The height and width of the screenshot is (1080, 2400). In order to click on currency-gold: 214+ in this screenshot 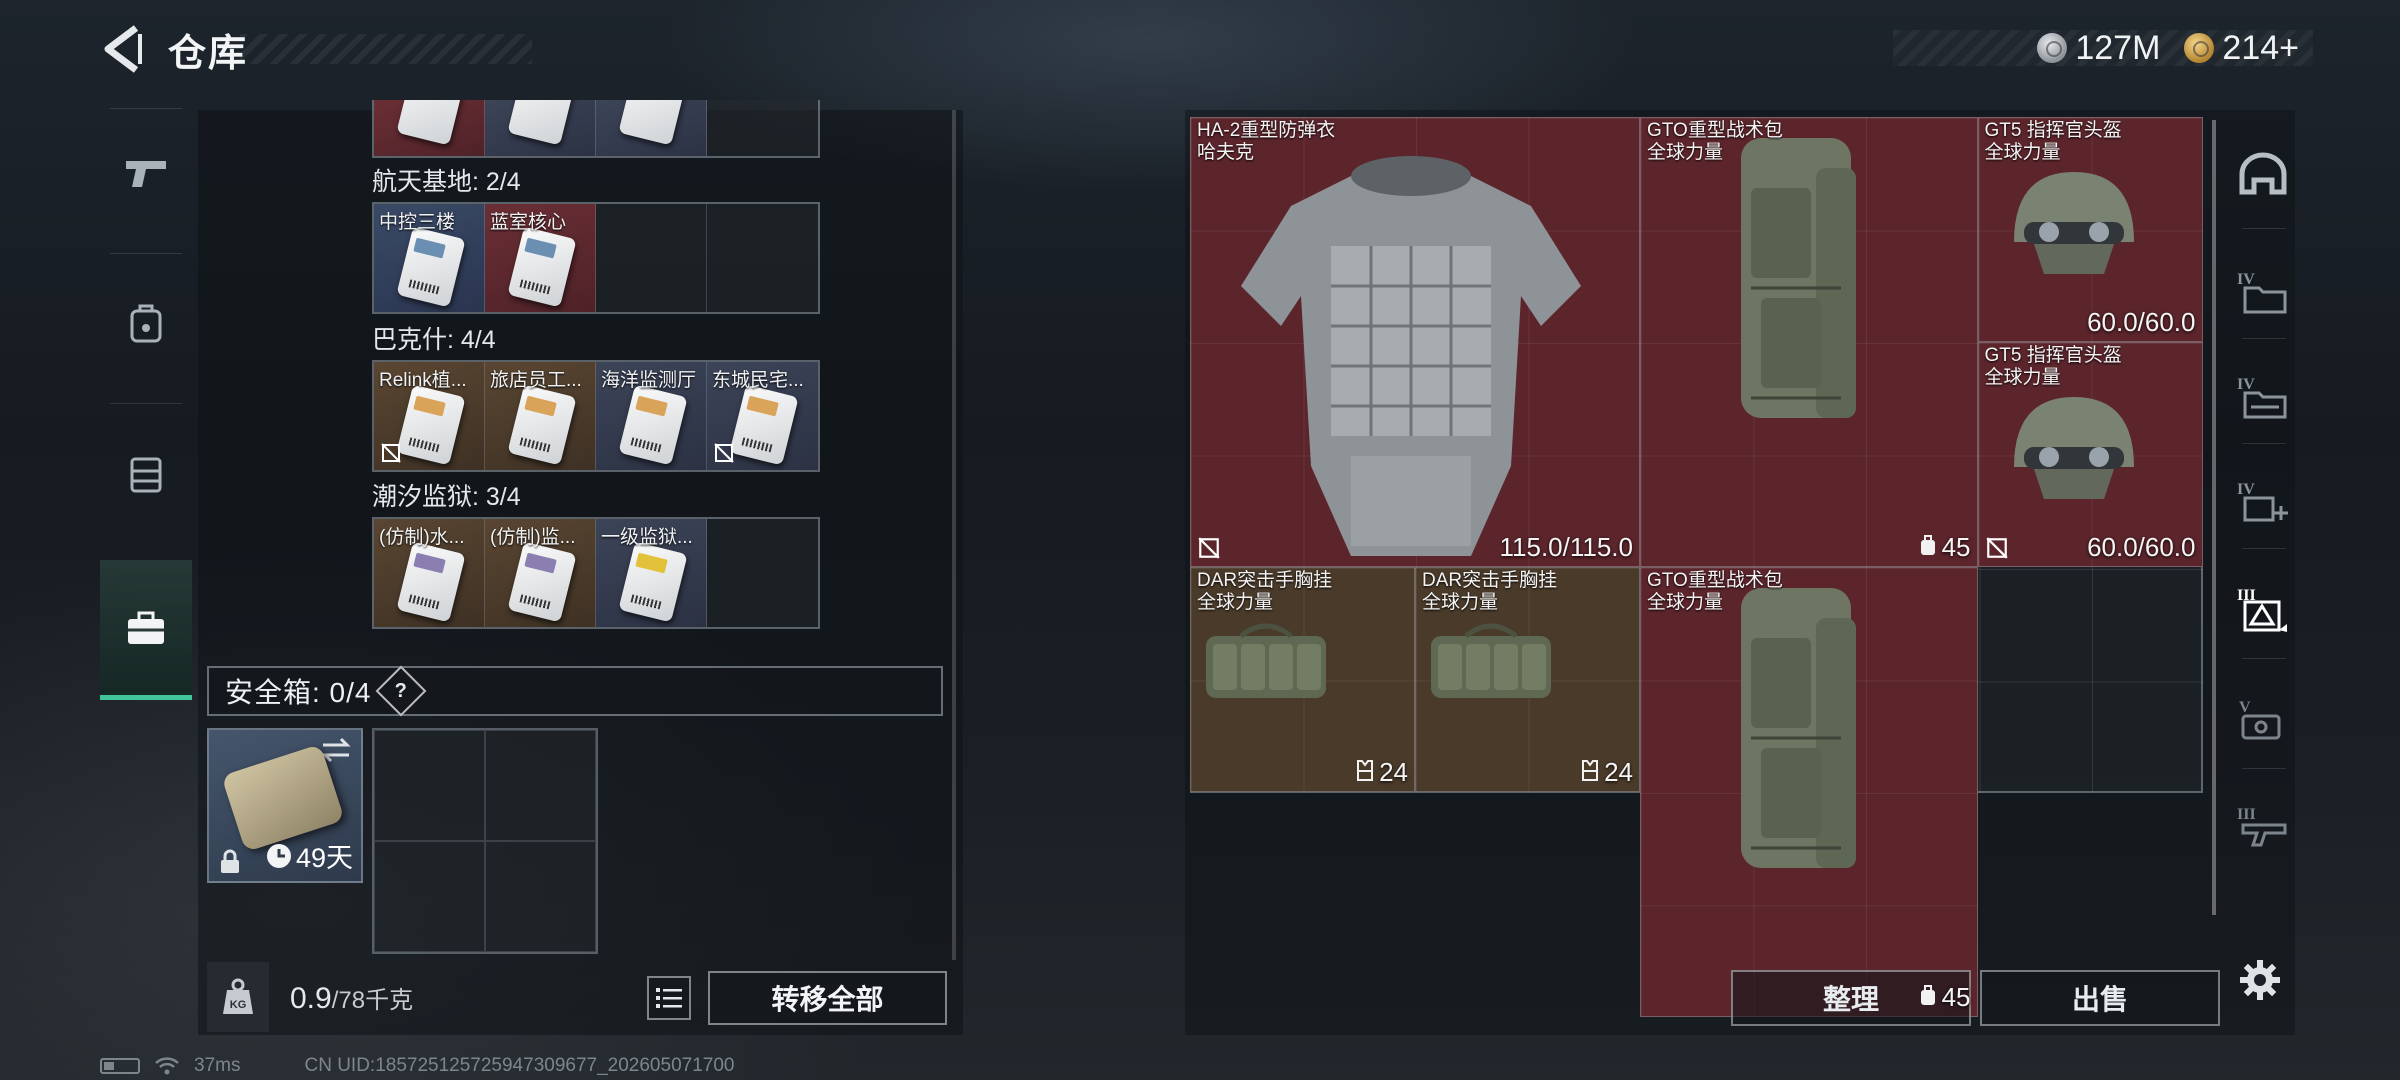, I will do `click(2241, 48)`.